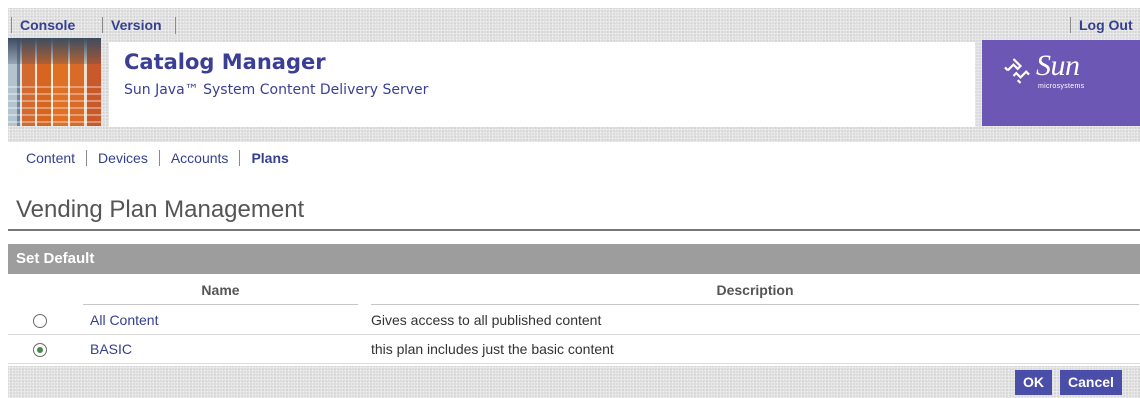  I want to click on plan-name-link: All Content, so click(120, 320).